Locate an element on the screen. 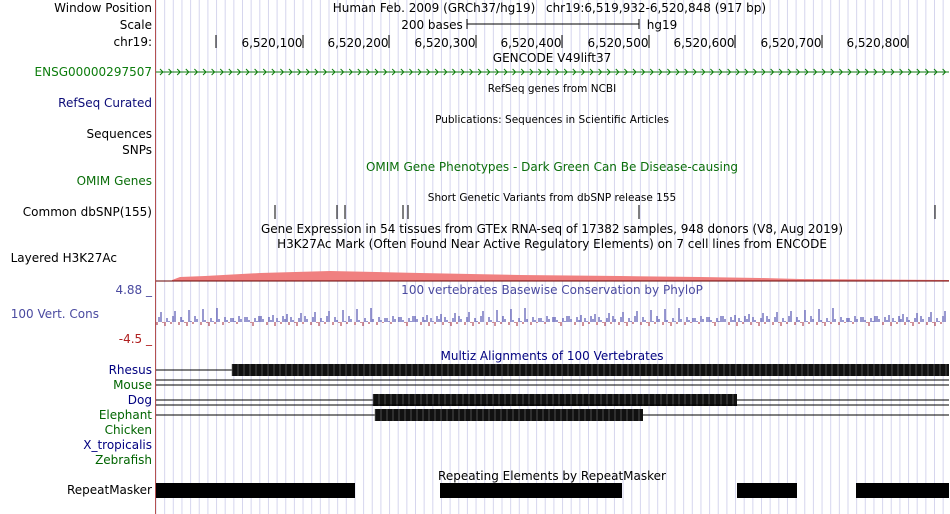  h3k27ac-signal is located at coordinates (560, 276).